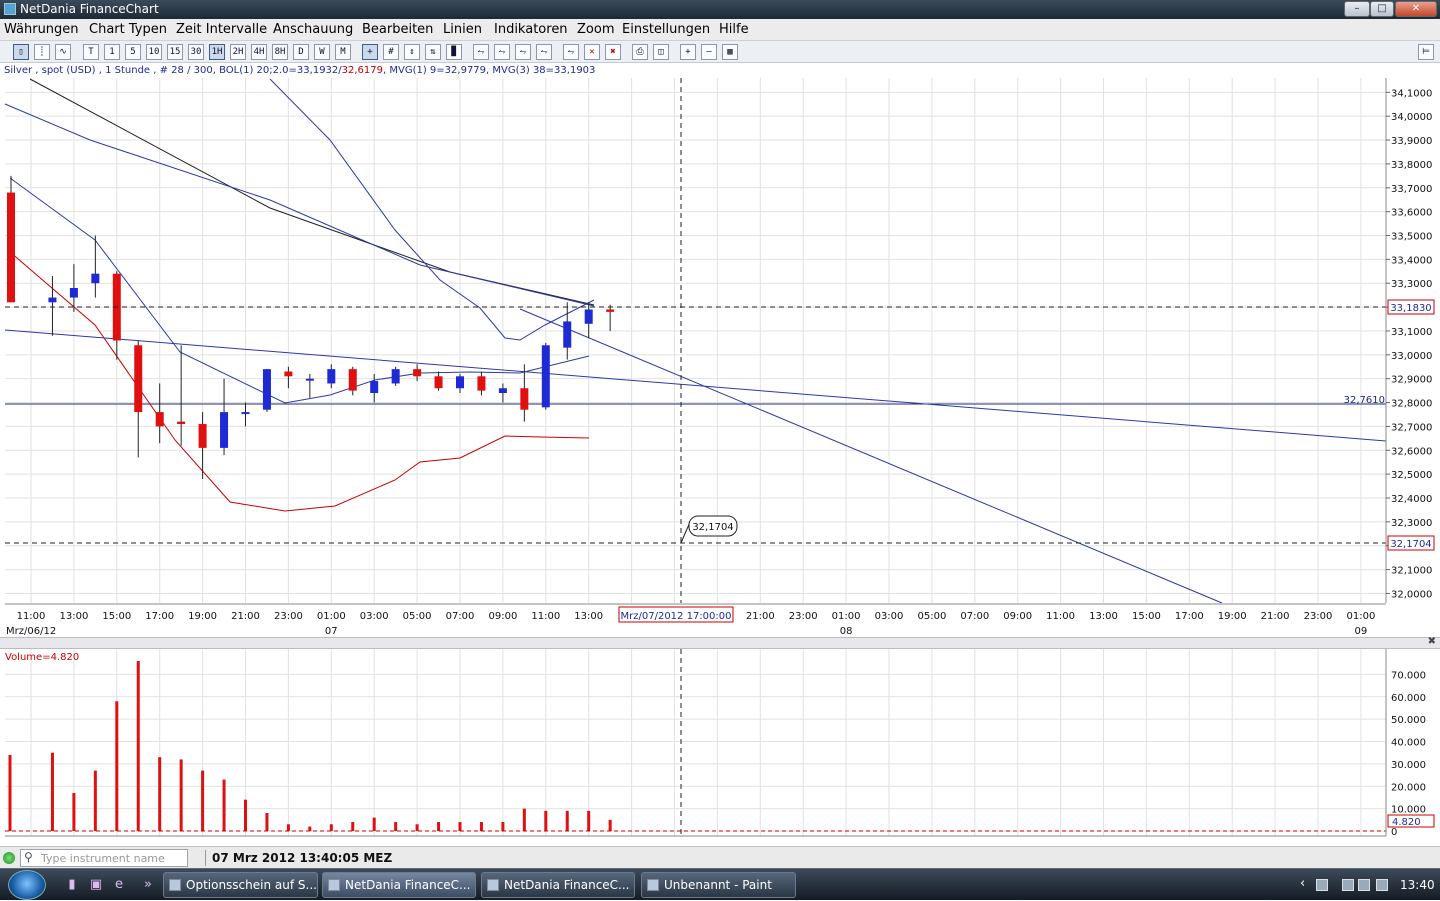 The height and width of the screenshot is (901, 1440). What do you see at coordinates (661, 52) in the screenshot?
I see `print-preview-icon: ◫` at bounding box center [661, 52].